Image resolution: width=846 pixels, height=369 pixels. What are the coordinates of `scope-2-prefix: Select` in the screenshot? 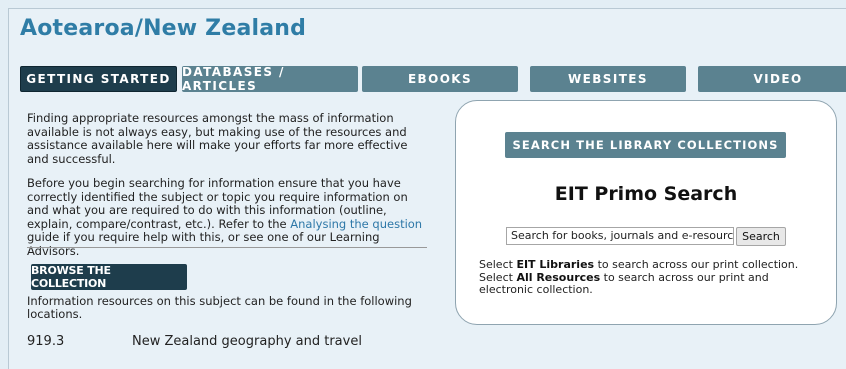 It's located at (498, 277).